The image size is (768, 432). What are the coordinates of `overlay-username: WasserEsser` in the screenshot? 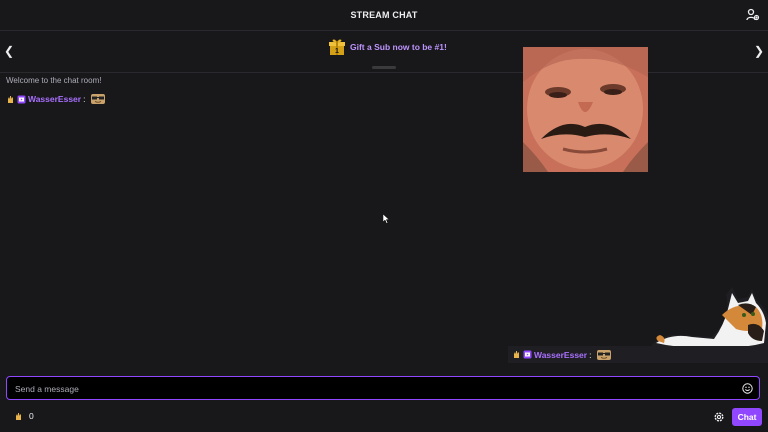 It's located at (560, 355).